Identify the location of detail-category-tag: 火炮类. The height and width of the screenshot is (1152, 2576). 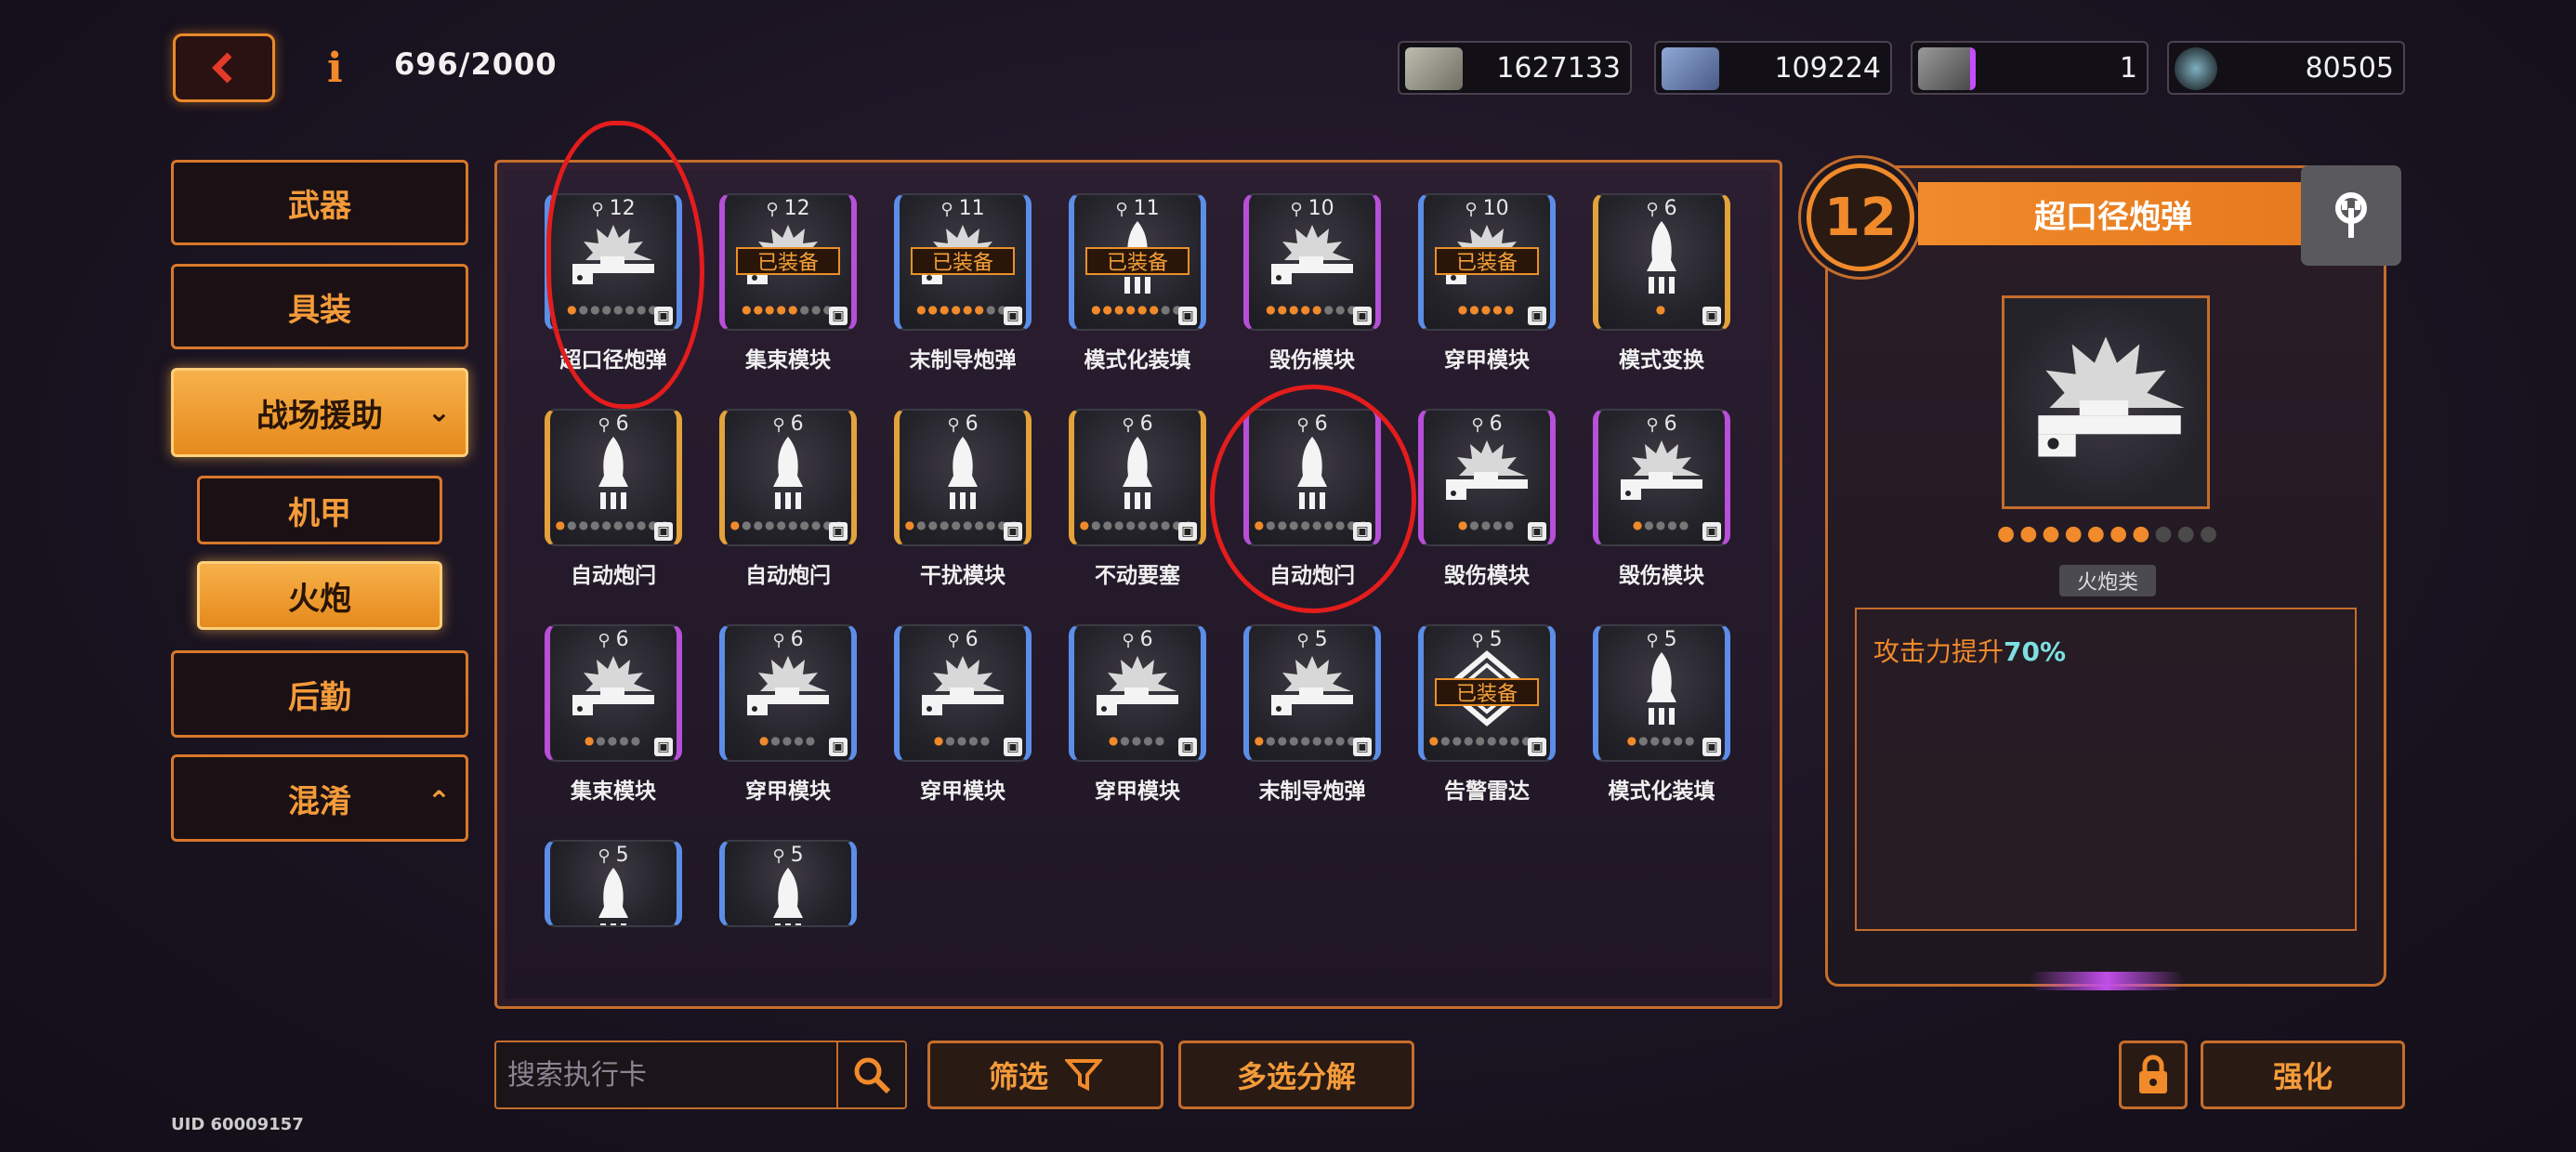
(2107, 580).